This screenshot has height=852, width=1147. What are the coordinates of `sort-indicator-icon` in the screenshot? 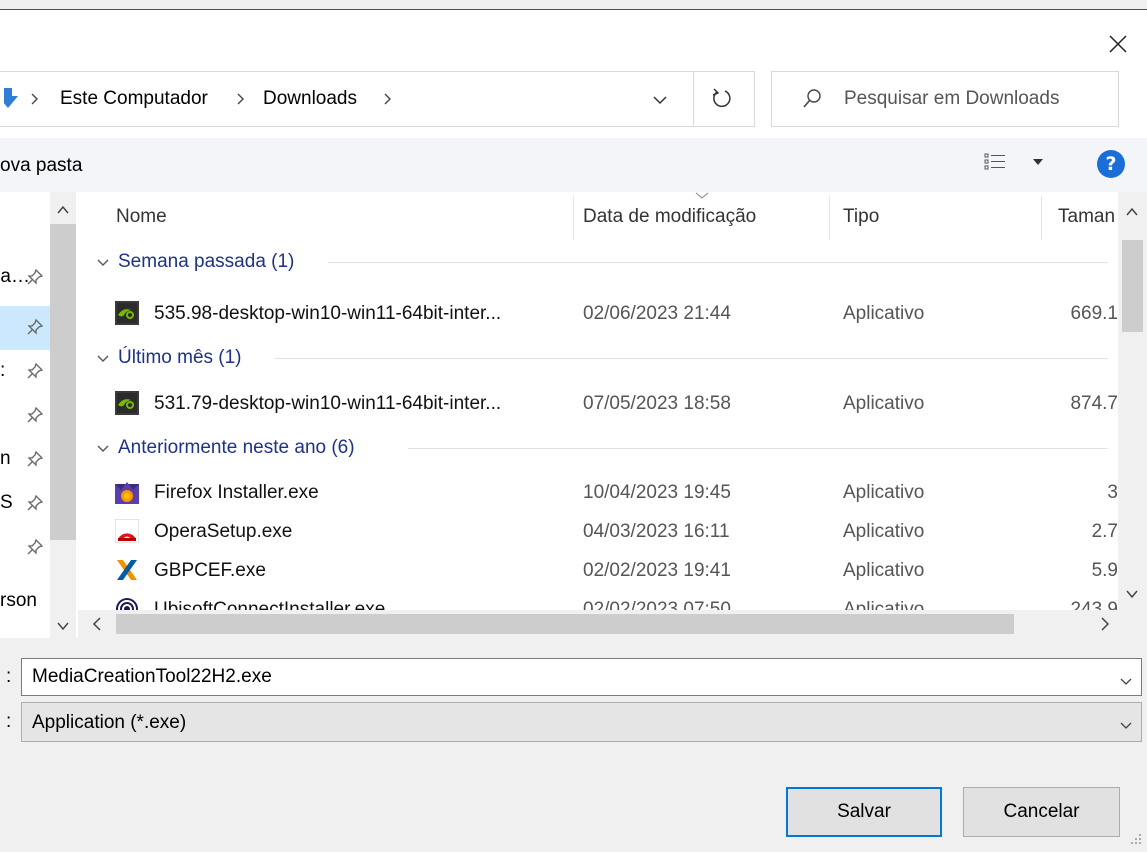 It's located at (702, 195).